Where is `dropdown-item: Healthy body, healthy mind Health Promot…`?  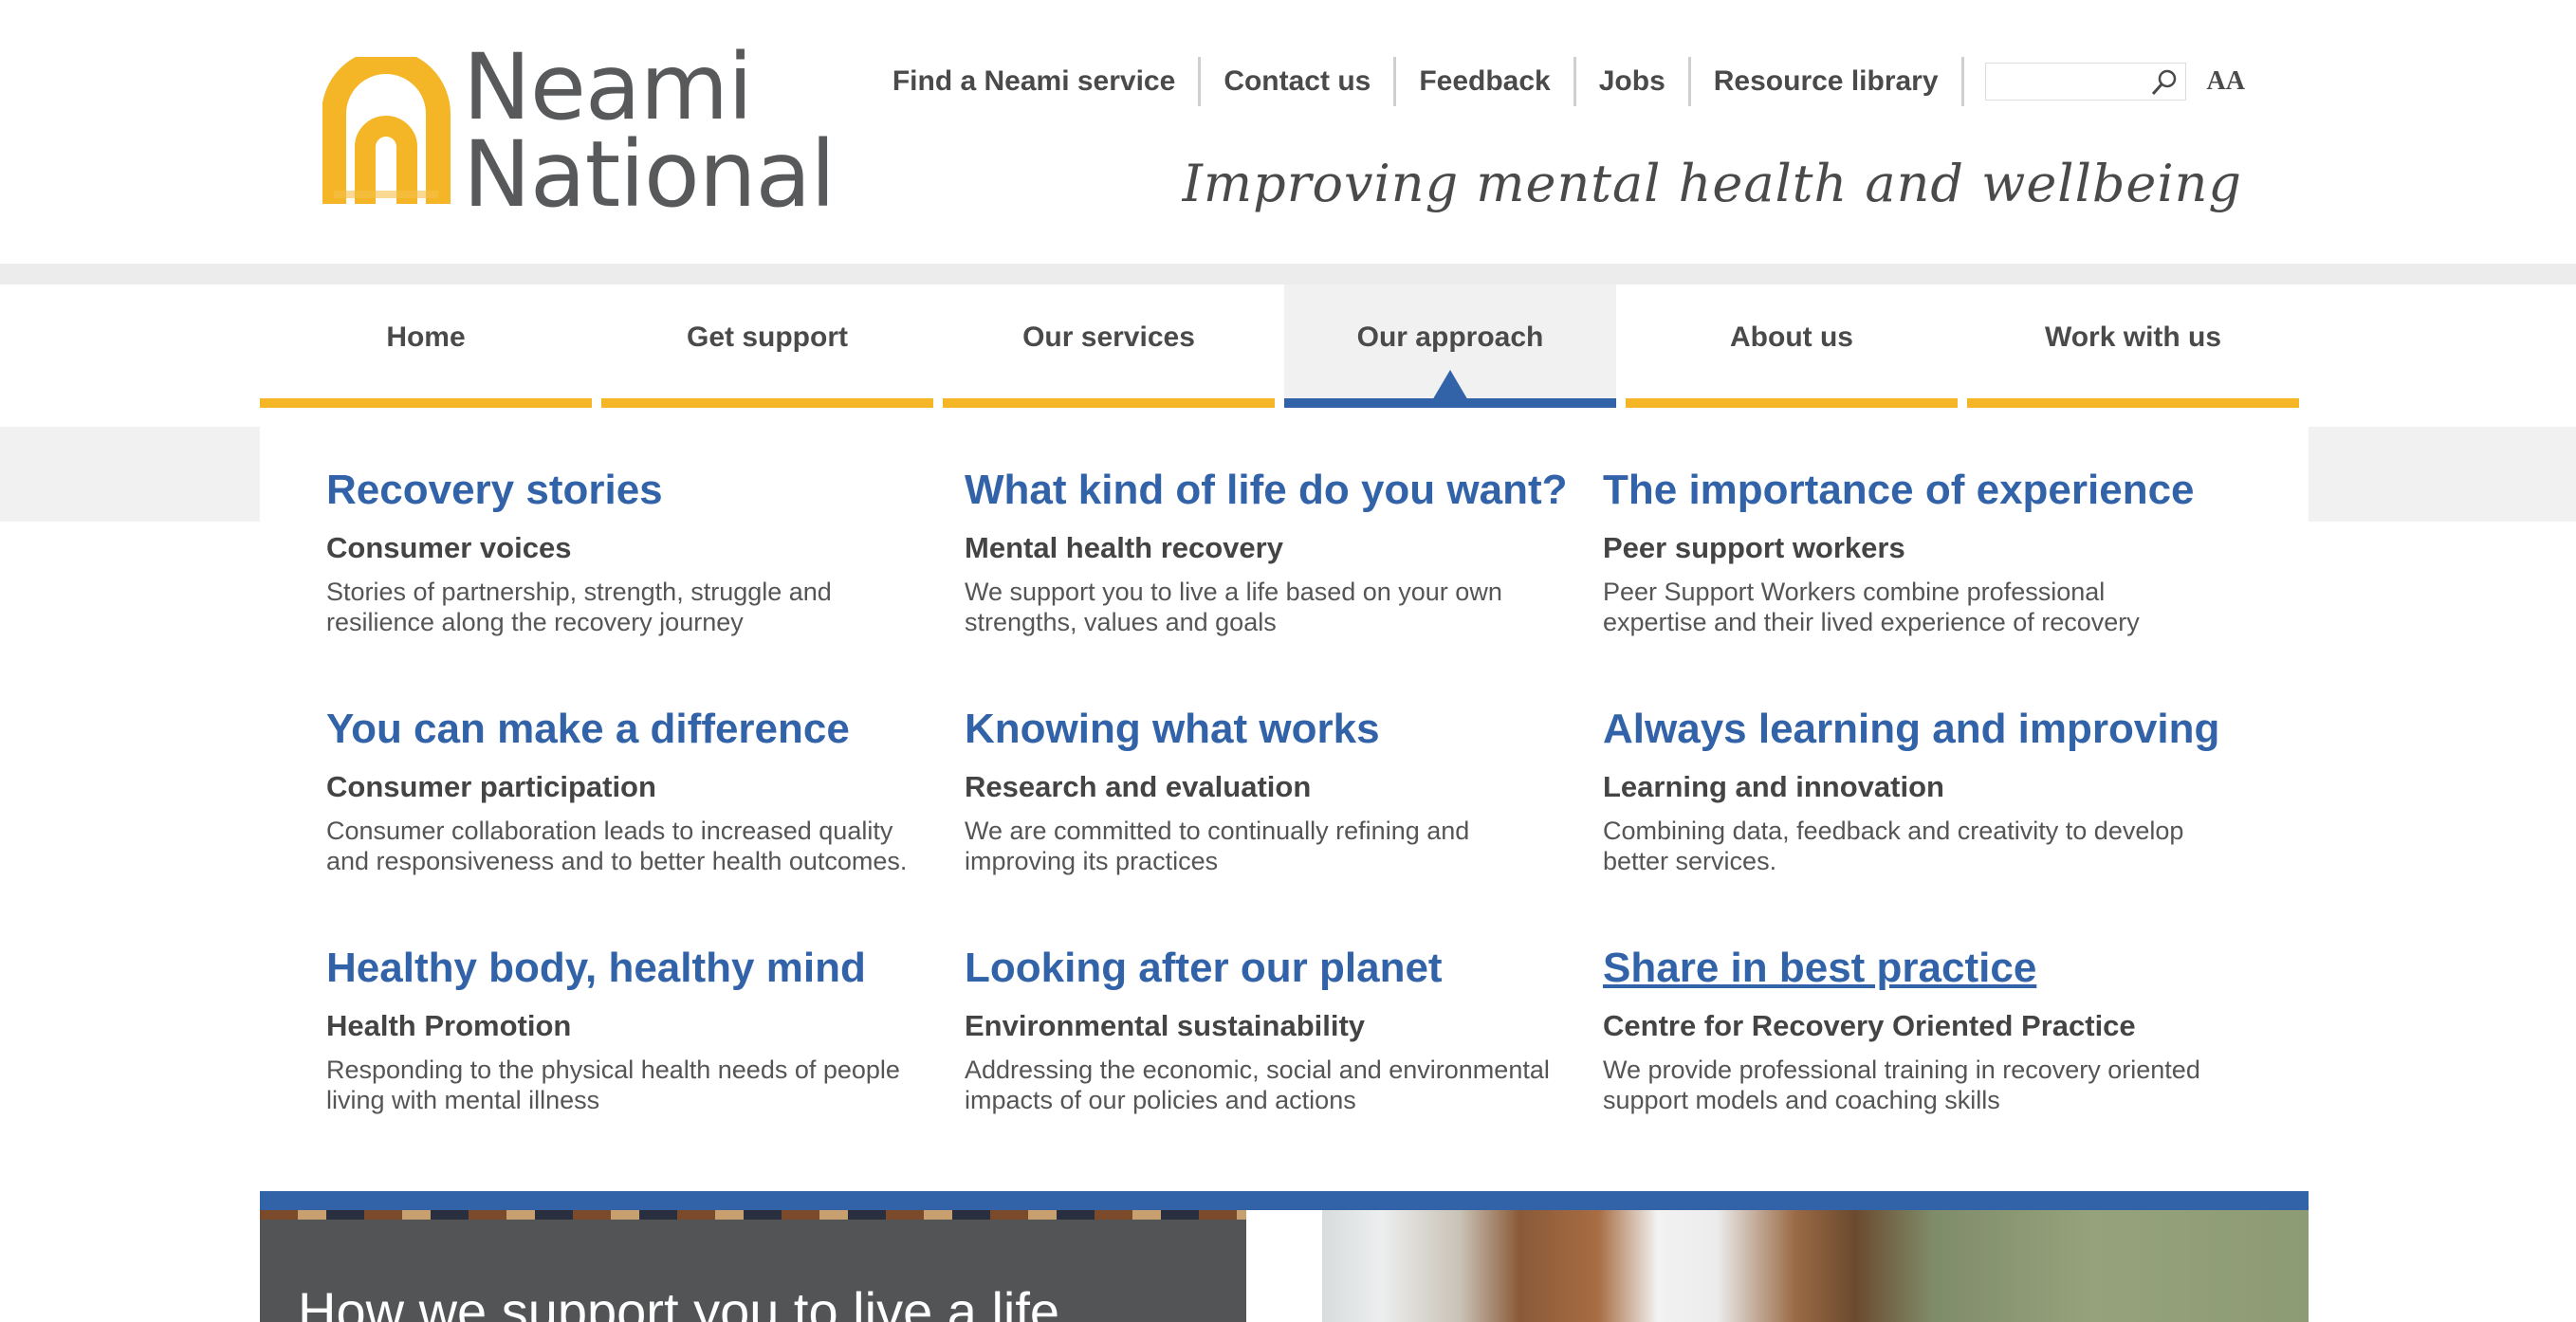
dropdown-item: Healthy body, healthy mind Health Promot… is located at coordinates (629, 1030).